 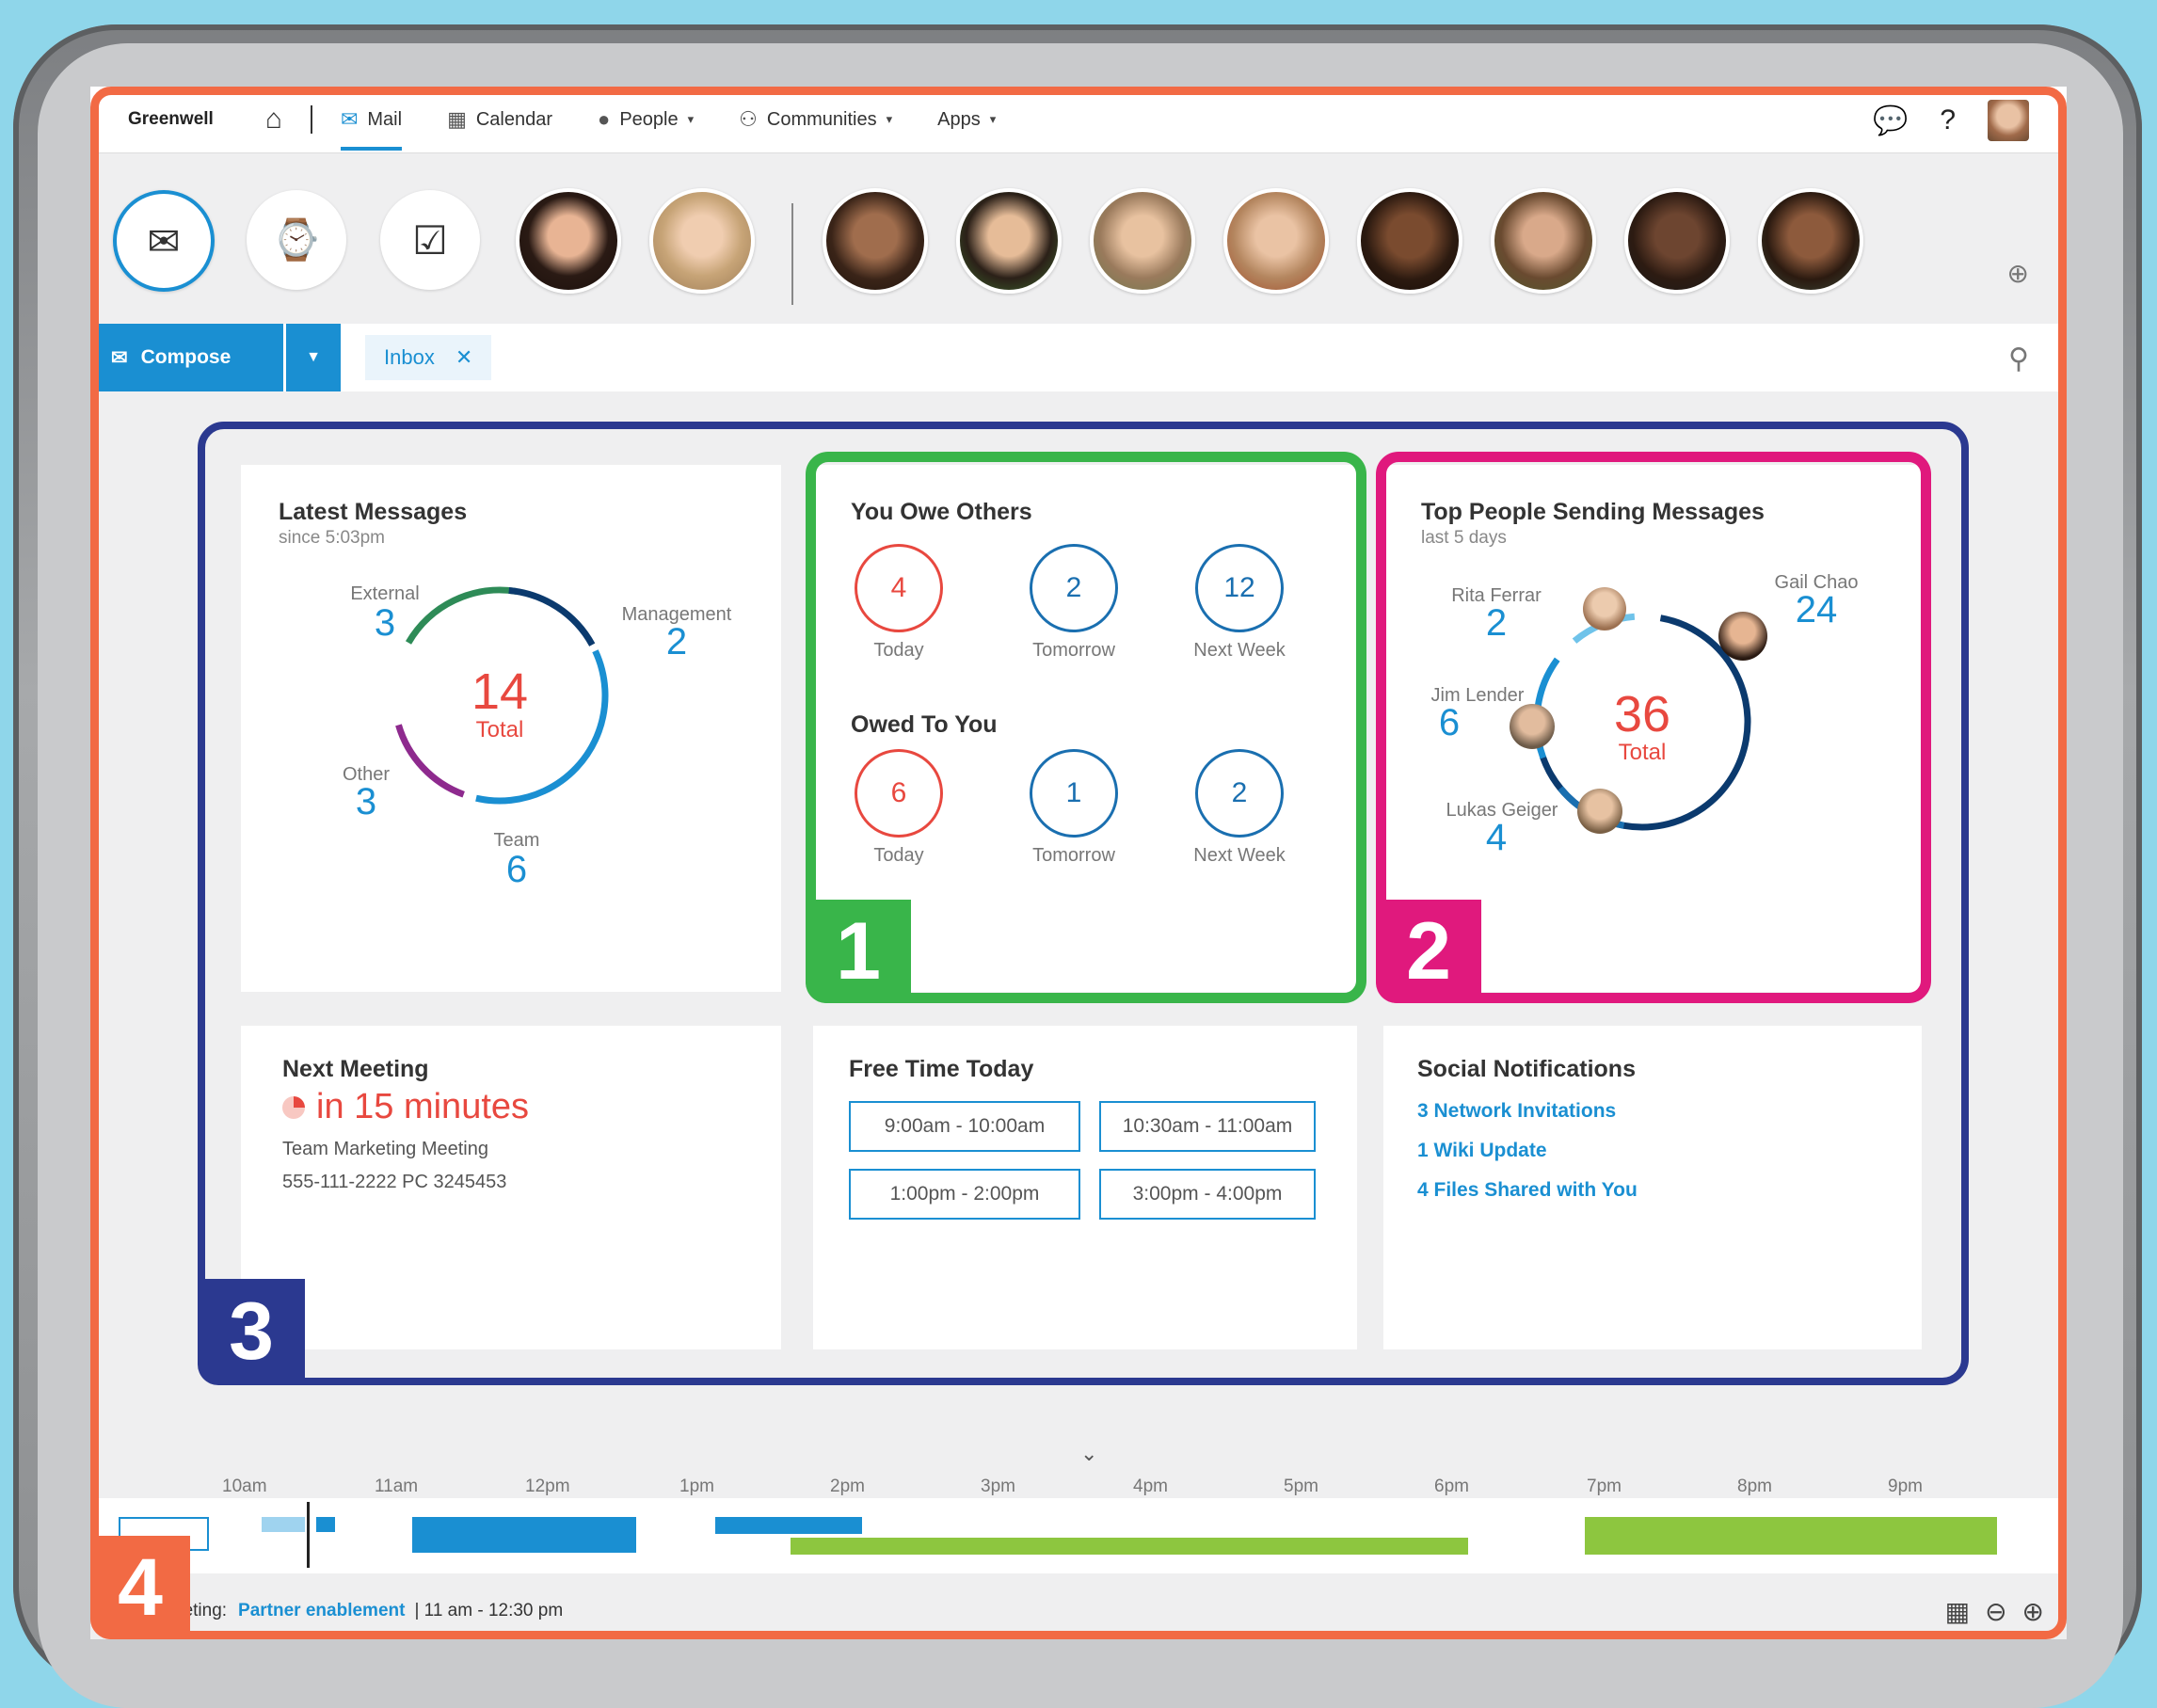 I want to click on nav-mail: ✉ Mail, so click(x=371, y=119).